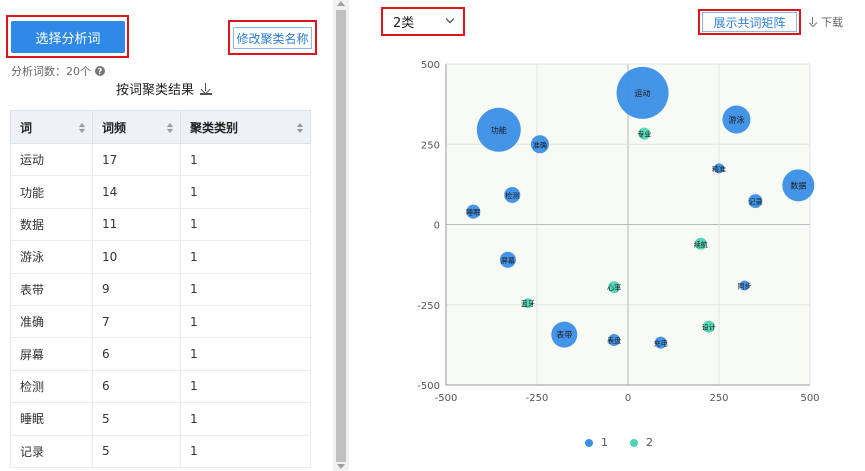 The width and height of the screenshot is (865, 471). Describe the element at coordinates (51, 192) in the screenshot. I see `cell-word: 功能` at that location.